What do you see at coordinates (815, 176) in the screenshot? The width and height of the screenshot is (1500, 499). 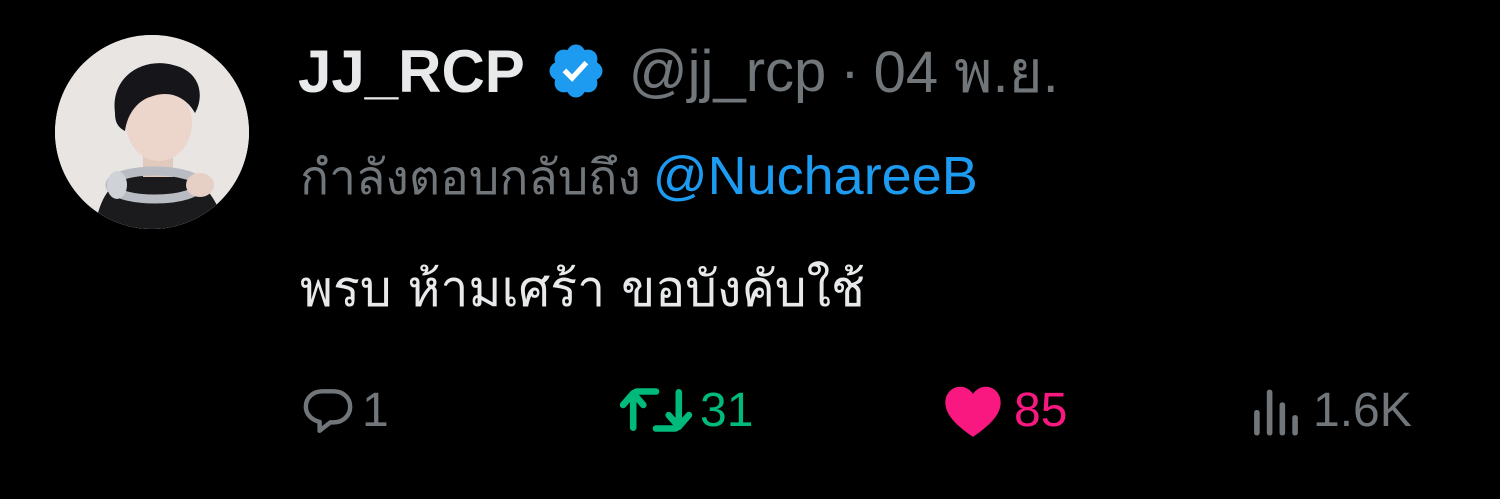 I see `mention-link: @NuchareeB` at bounding box center [815, 176].